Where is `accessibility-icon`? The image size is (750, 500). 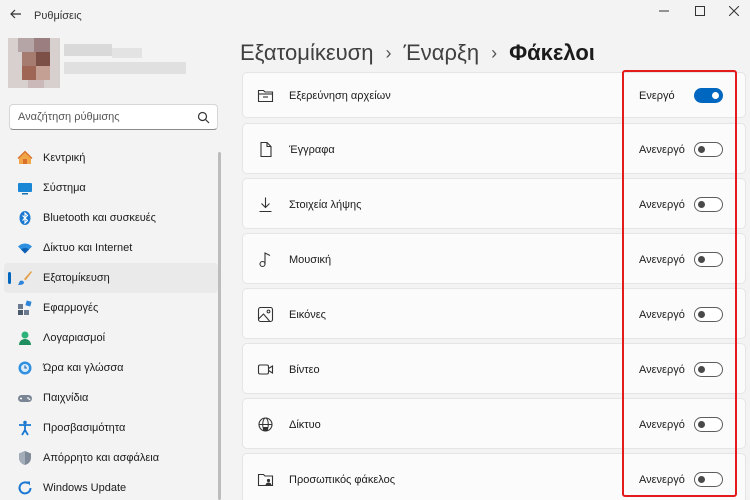
accessibility-icon is located at coordinates (25, 428).